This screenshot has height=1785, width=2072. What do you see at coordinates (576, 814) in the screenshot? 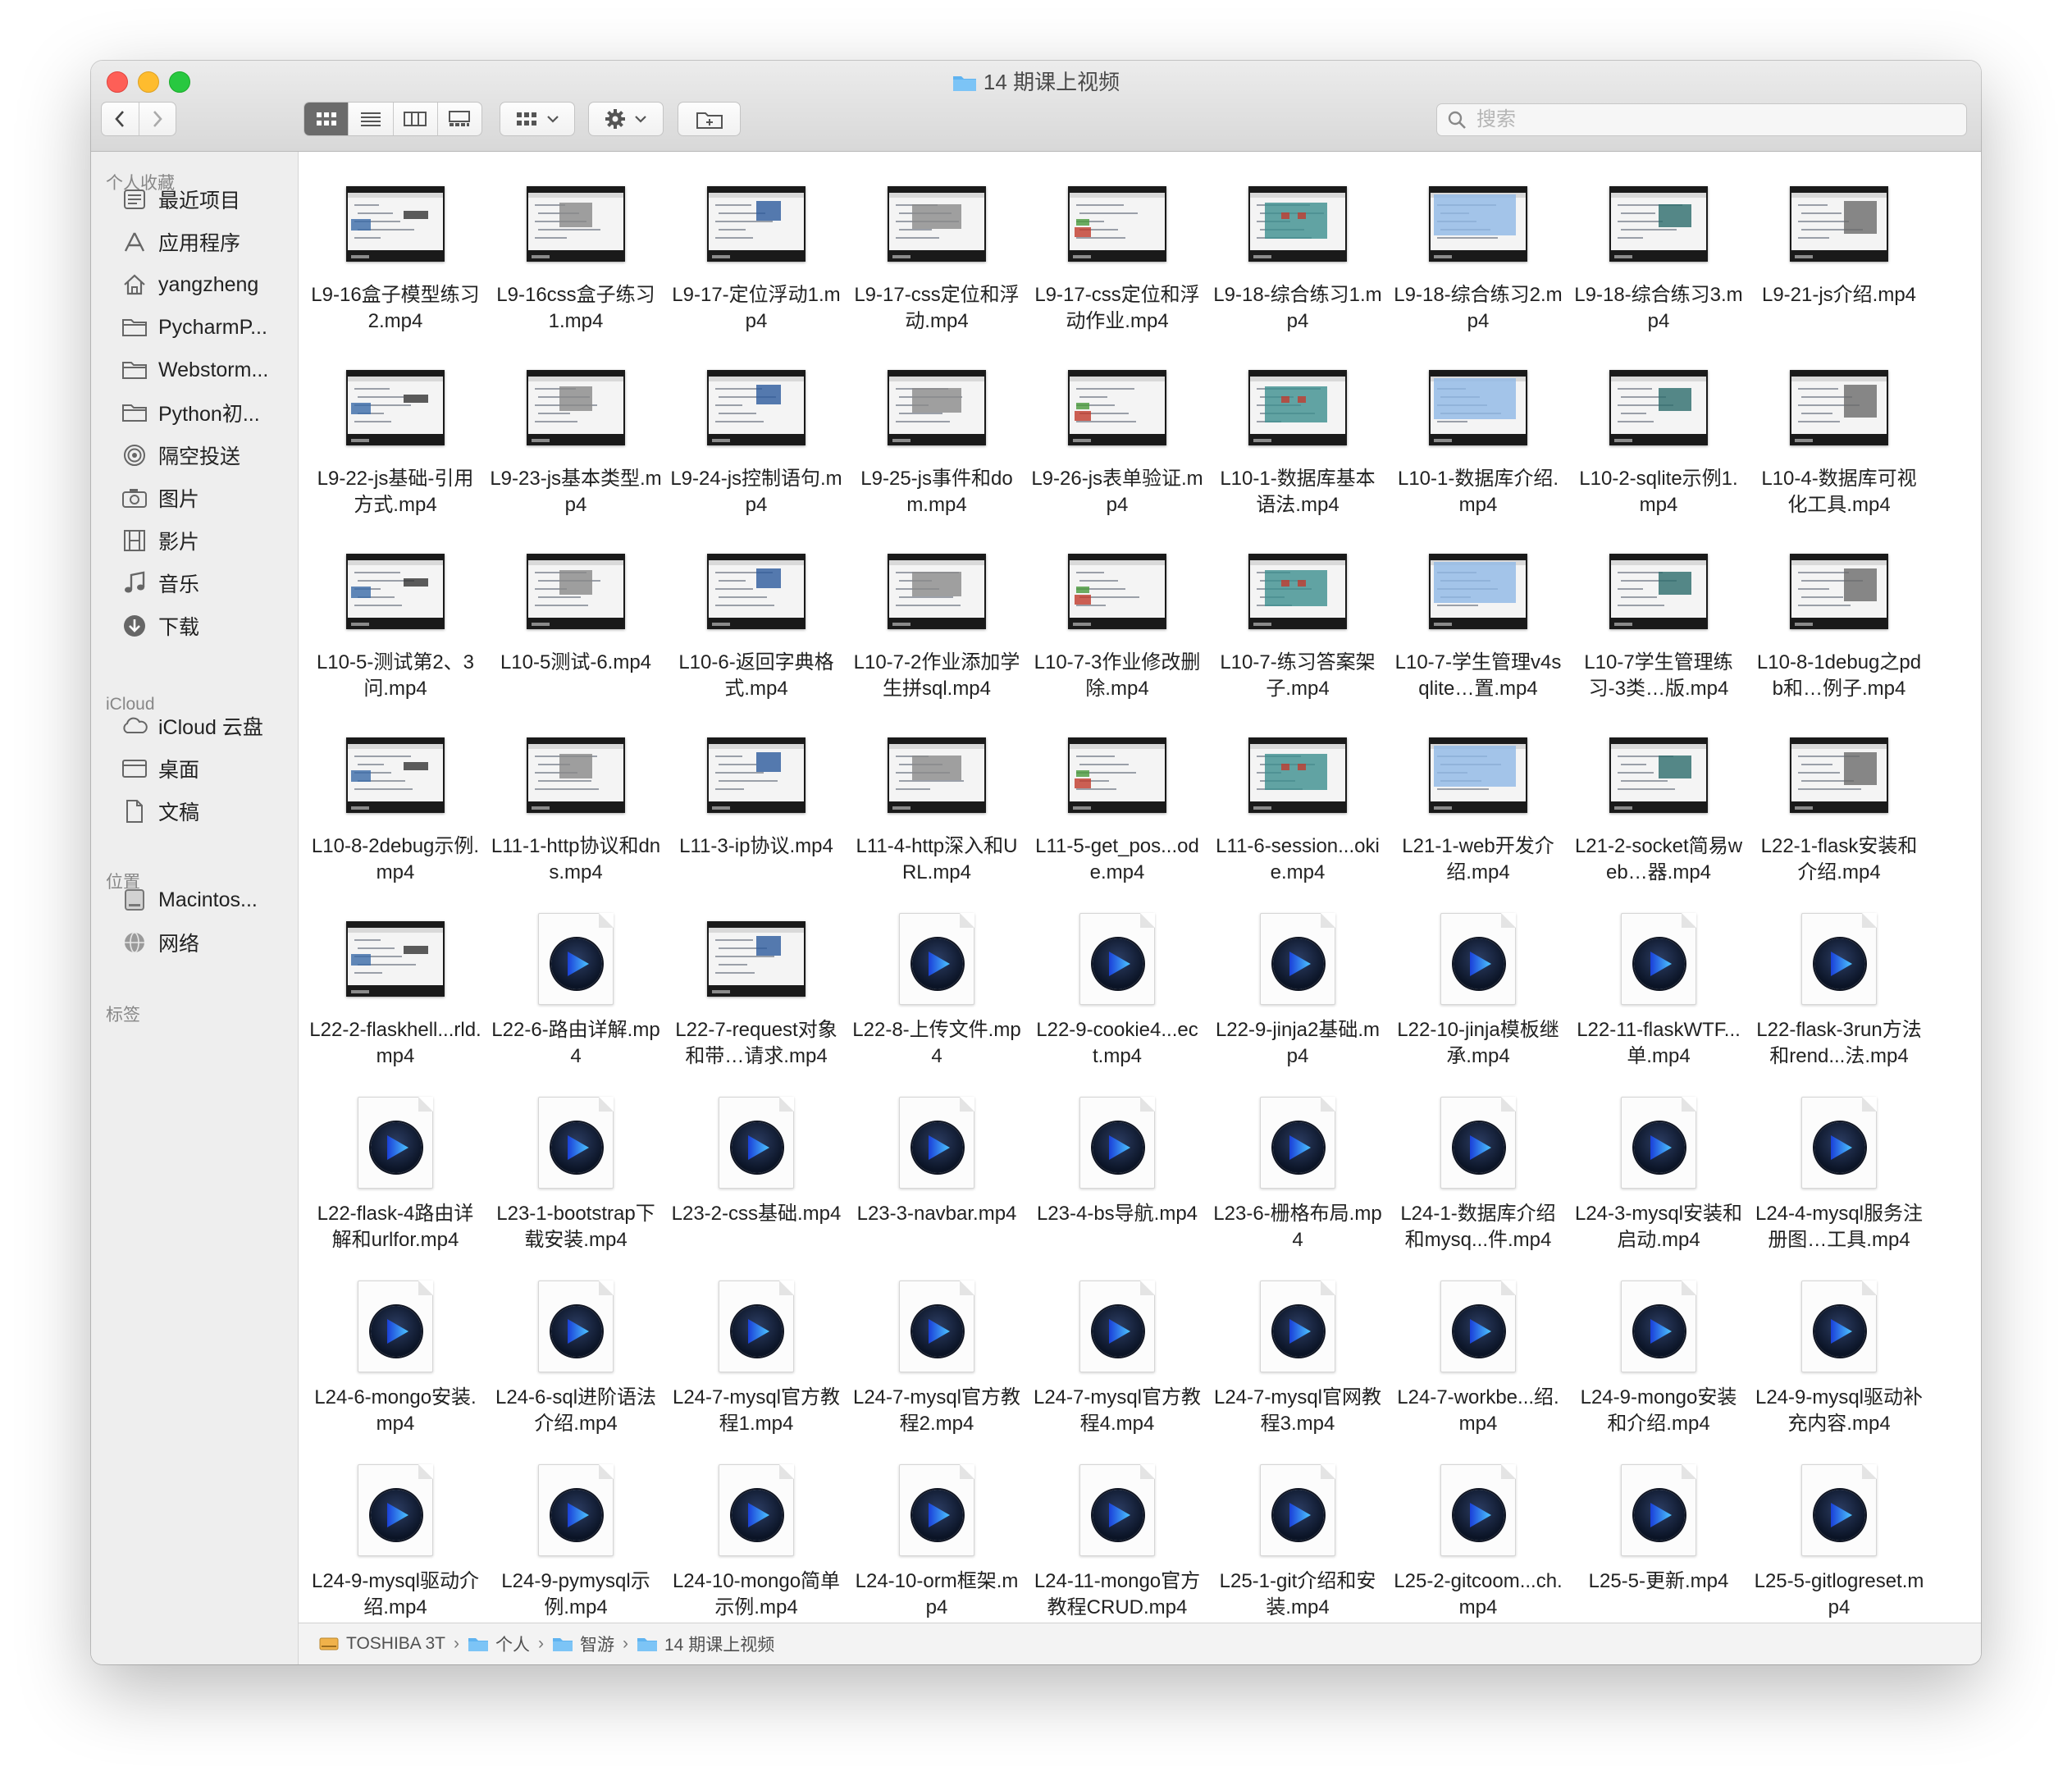
I see `file-item: L11-1-http协议和dns.mp4` at bounding box center [576, 814].